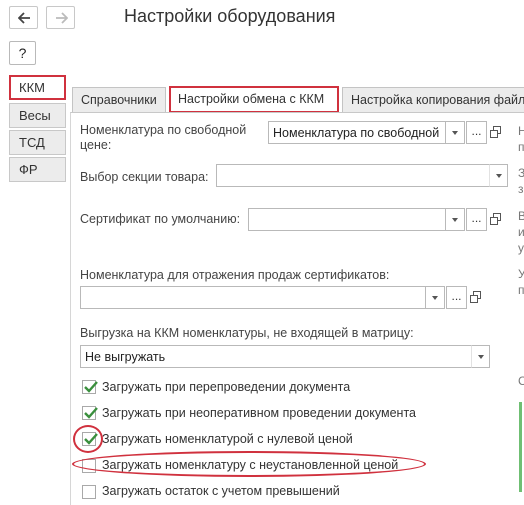 The image size is (524, 505). I want to click on right-fragment: З, so click(521, 173).